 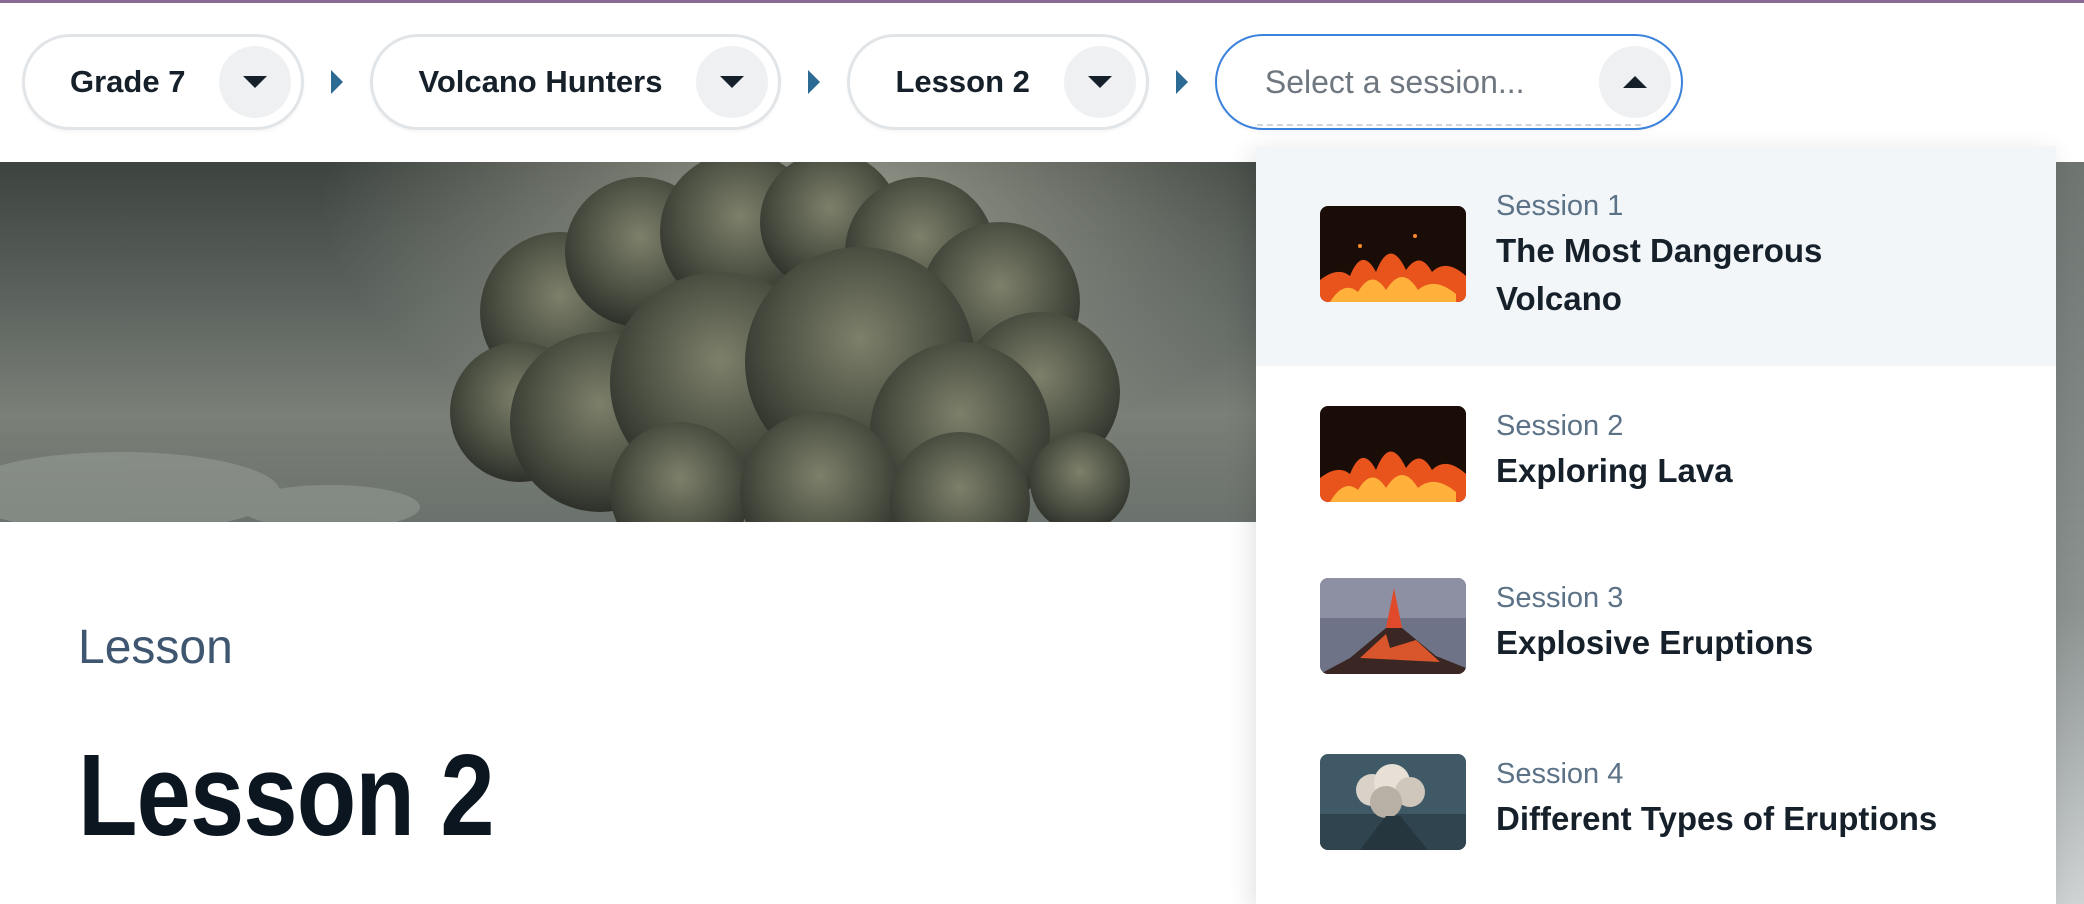 What do you see at coordinates (1042, 1) in the screenshot?
I see `top-accent-line` at bounding box center [1042, 1].